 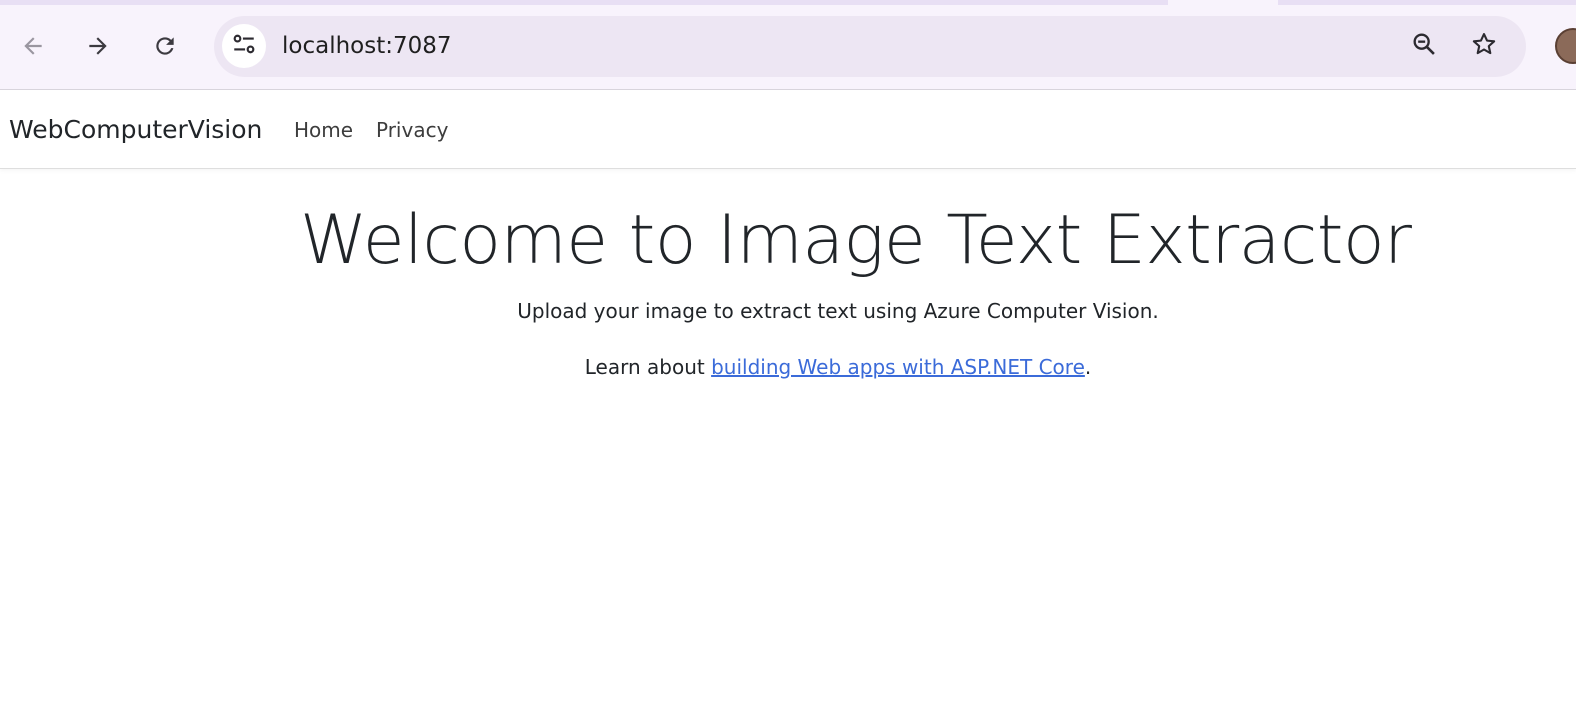 What do you see at coordinates (898, 367) in the screenshot?
I see `aspnet-docs-link: building Web apps with ASP.NET Core` at bounding box center [898, 367].